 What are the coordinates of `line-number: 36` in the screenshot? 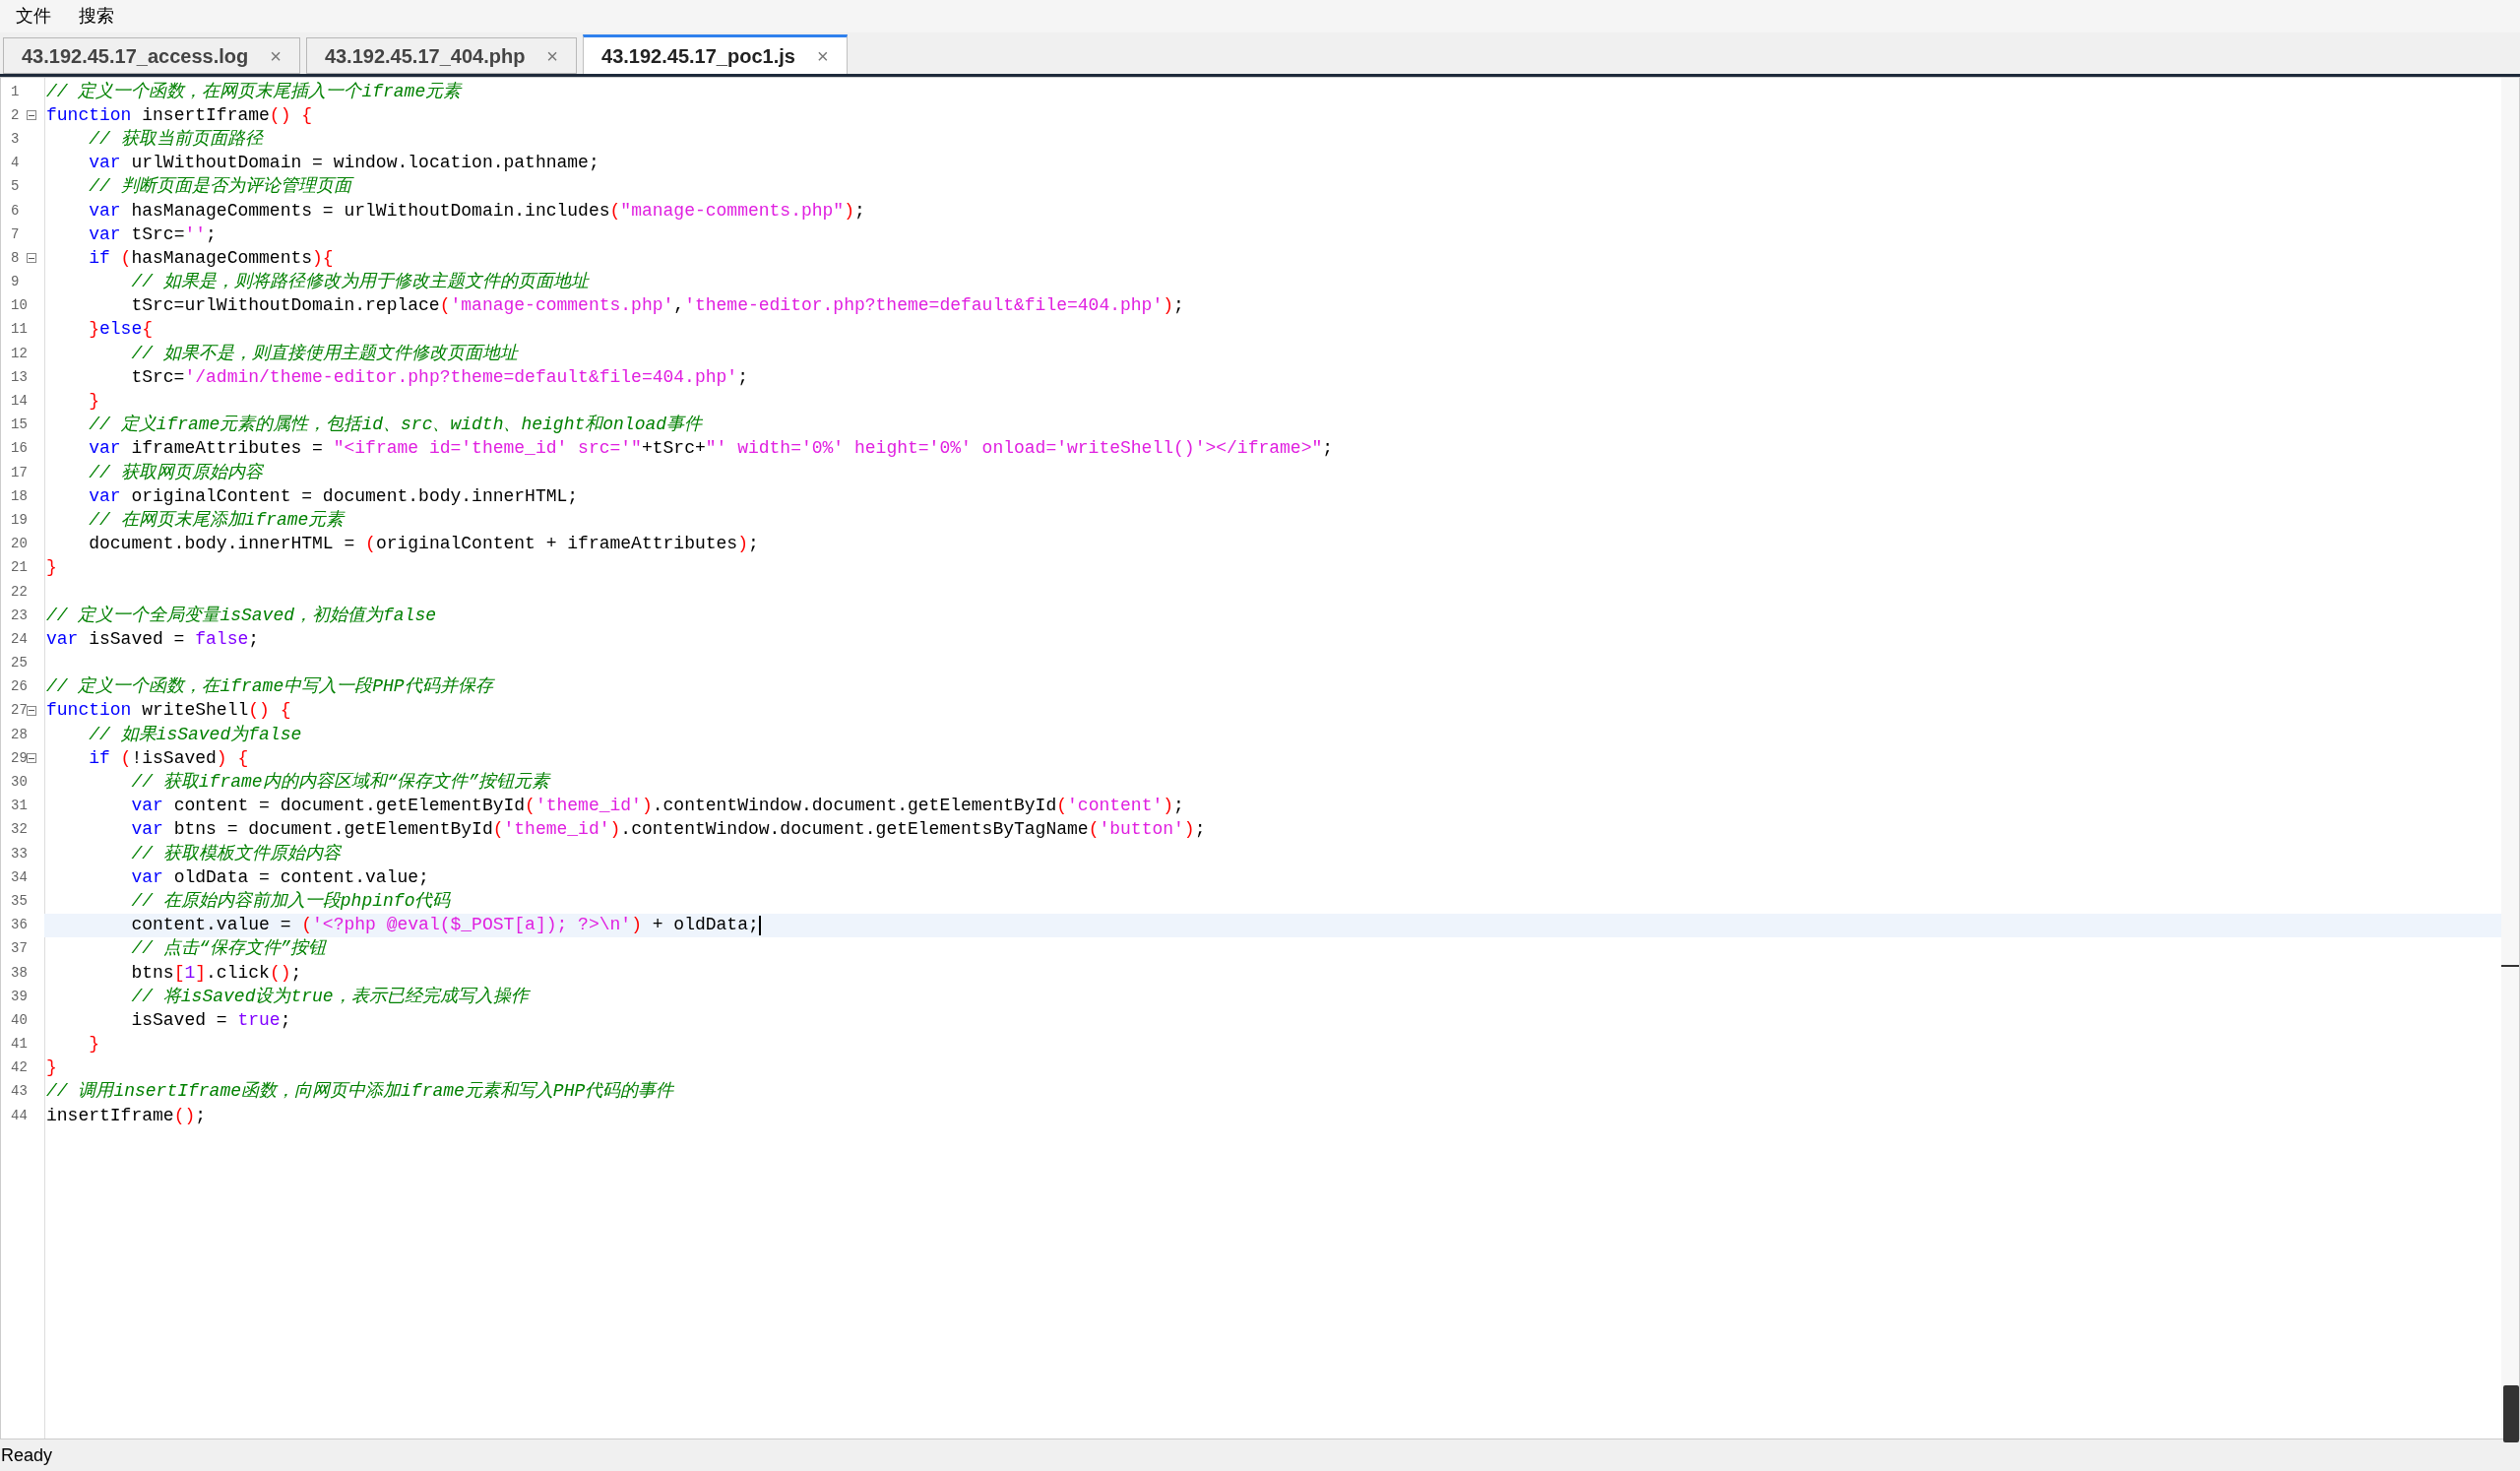 It's located at (18, 925).